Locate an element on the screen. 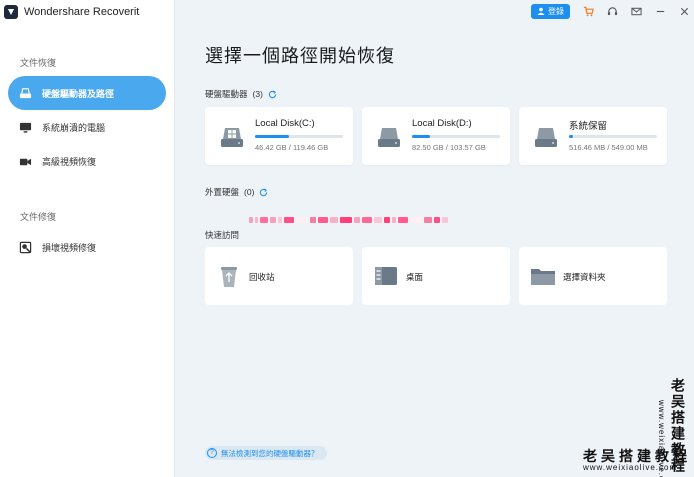  quick-access-label: 回收站 is located at coordinates (262, 277).